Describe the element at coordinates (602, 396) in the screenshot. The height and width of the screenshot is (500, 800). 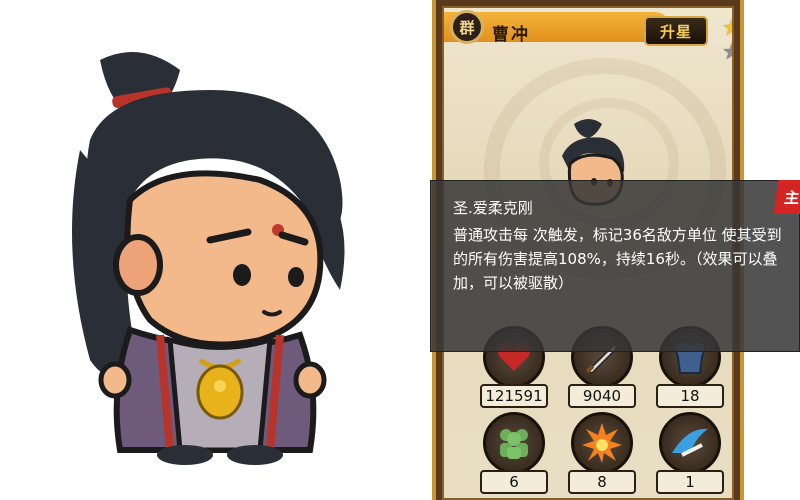
I see `stat-value-attack: 9040` at that location.